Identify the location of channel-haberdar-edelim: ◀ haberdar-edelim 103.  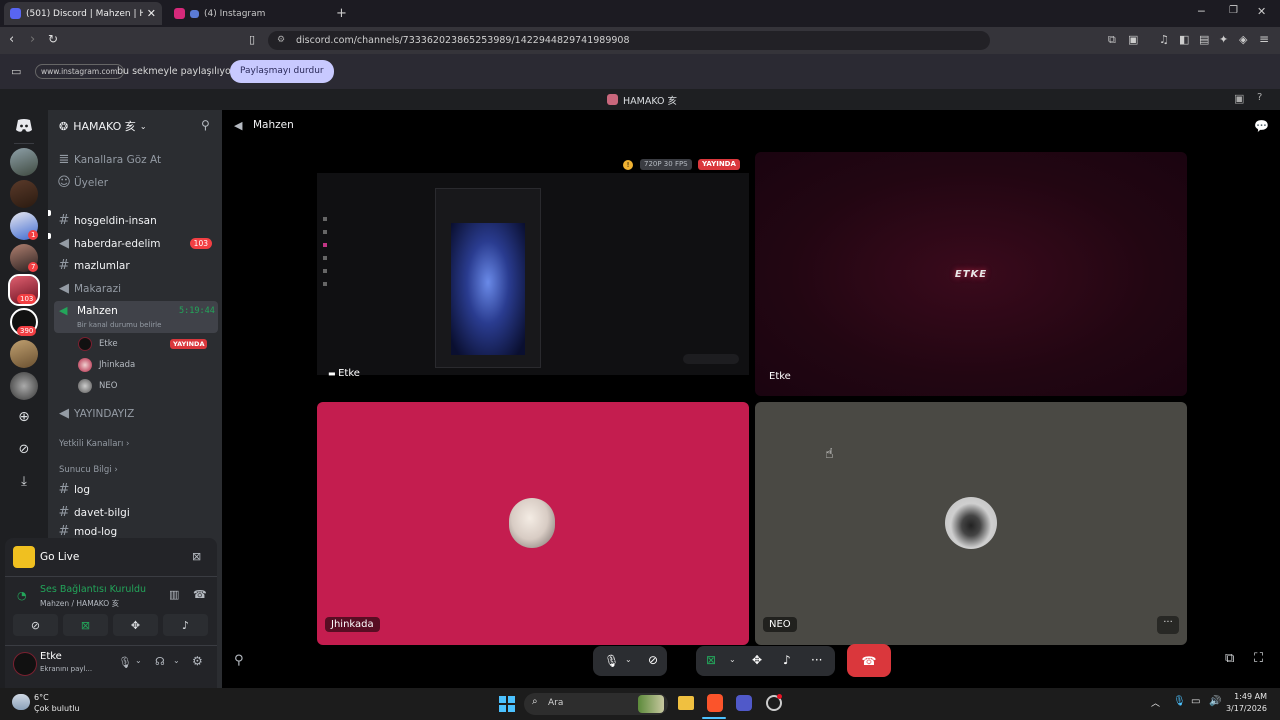
(136, 243).